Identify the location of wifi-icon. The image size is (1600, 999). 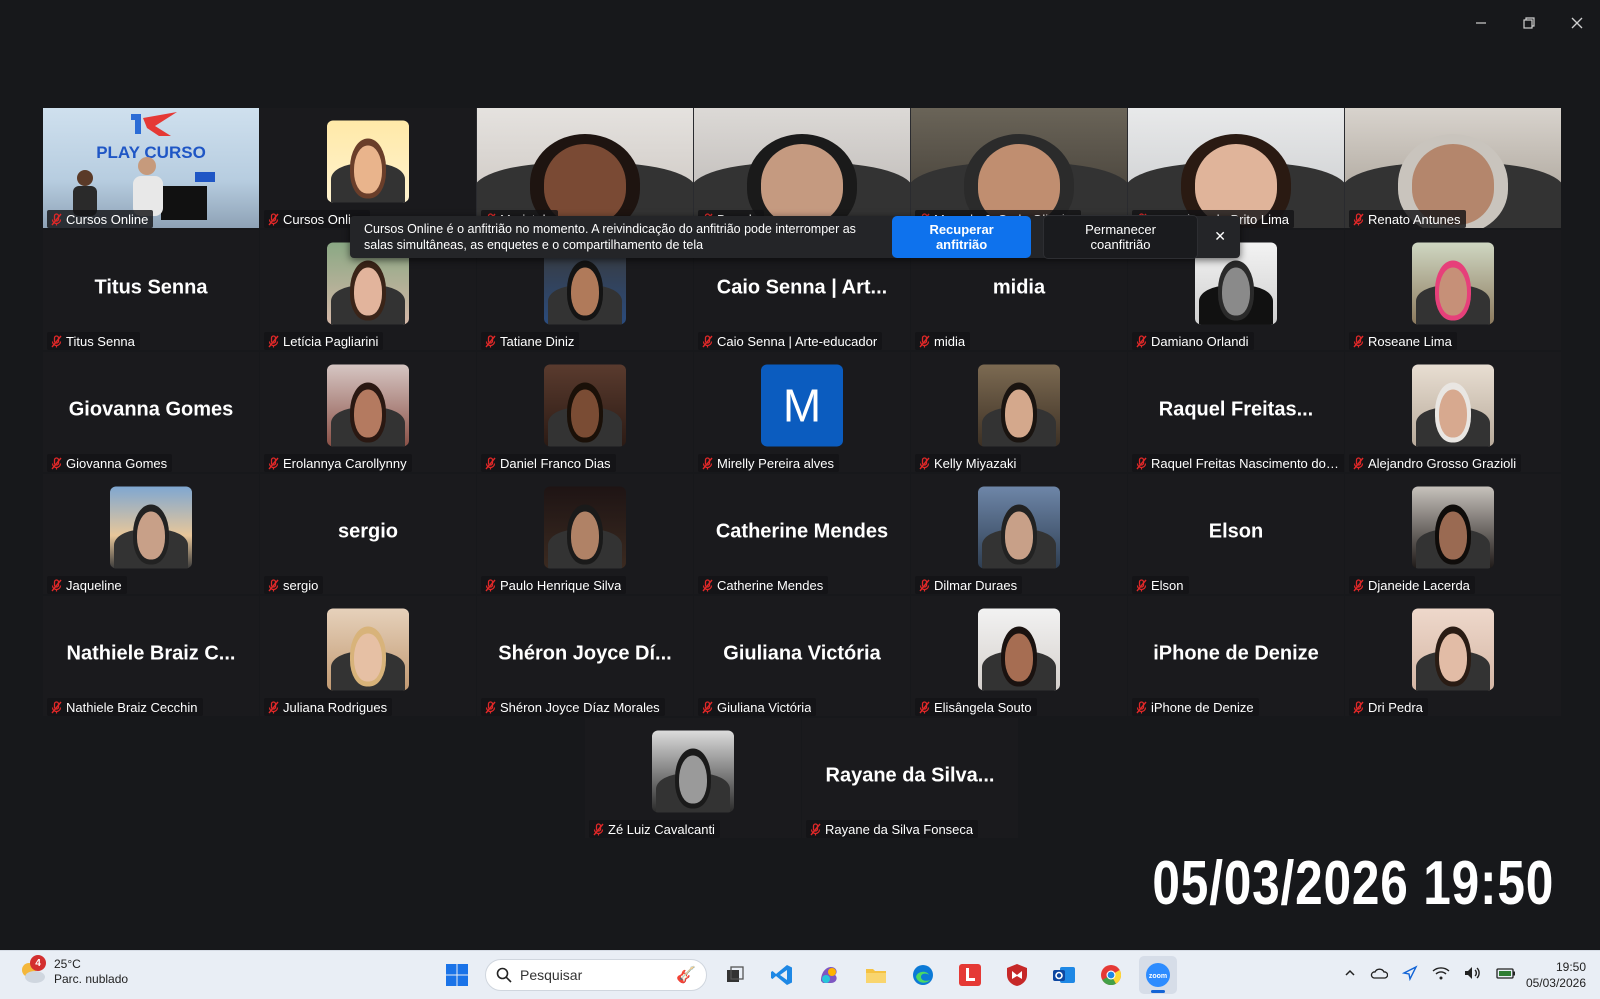
(1441, 975).